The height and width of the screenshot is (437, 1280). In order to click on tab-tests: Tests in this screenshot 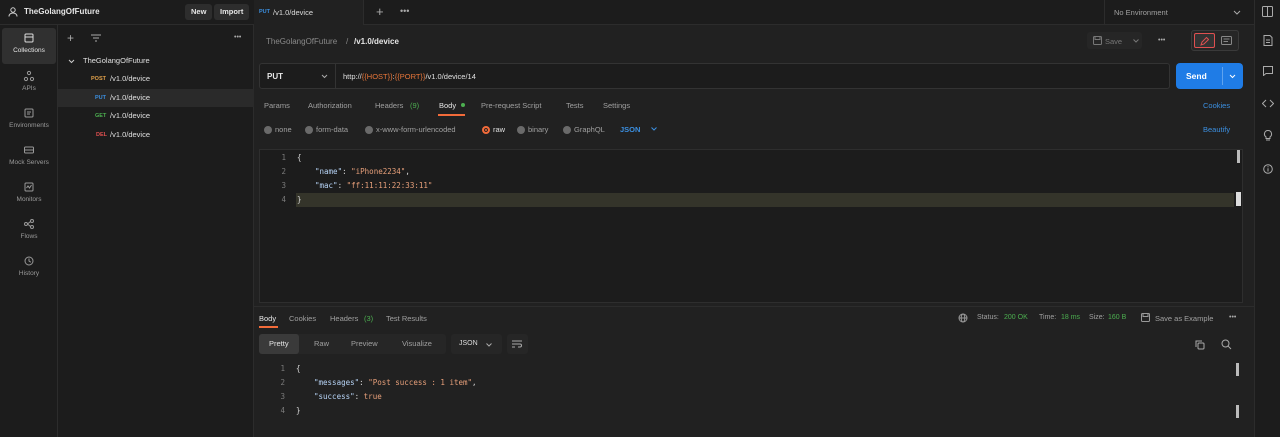, I will do `click(575, 105)`.